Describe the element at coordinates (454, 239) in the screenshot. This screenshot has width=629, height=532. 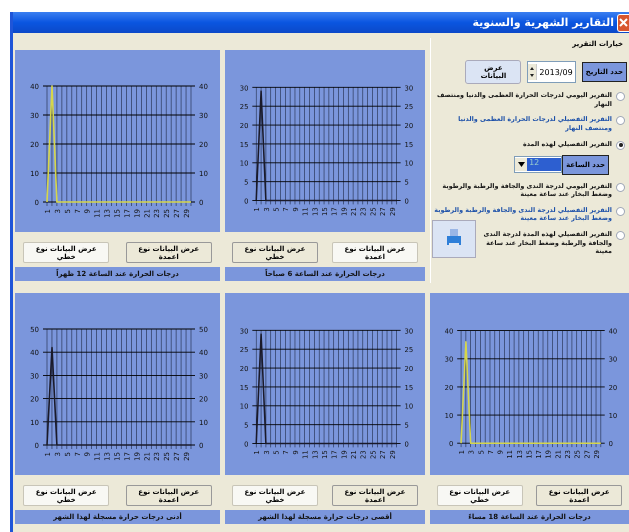
I see `print-button` at that location.